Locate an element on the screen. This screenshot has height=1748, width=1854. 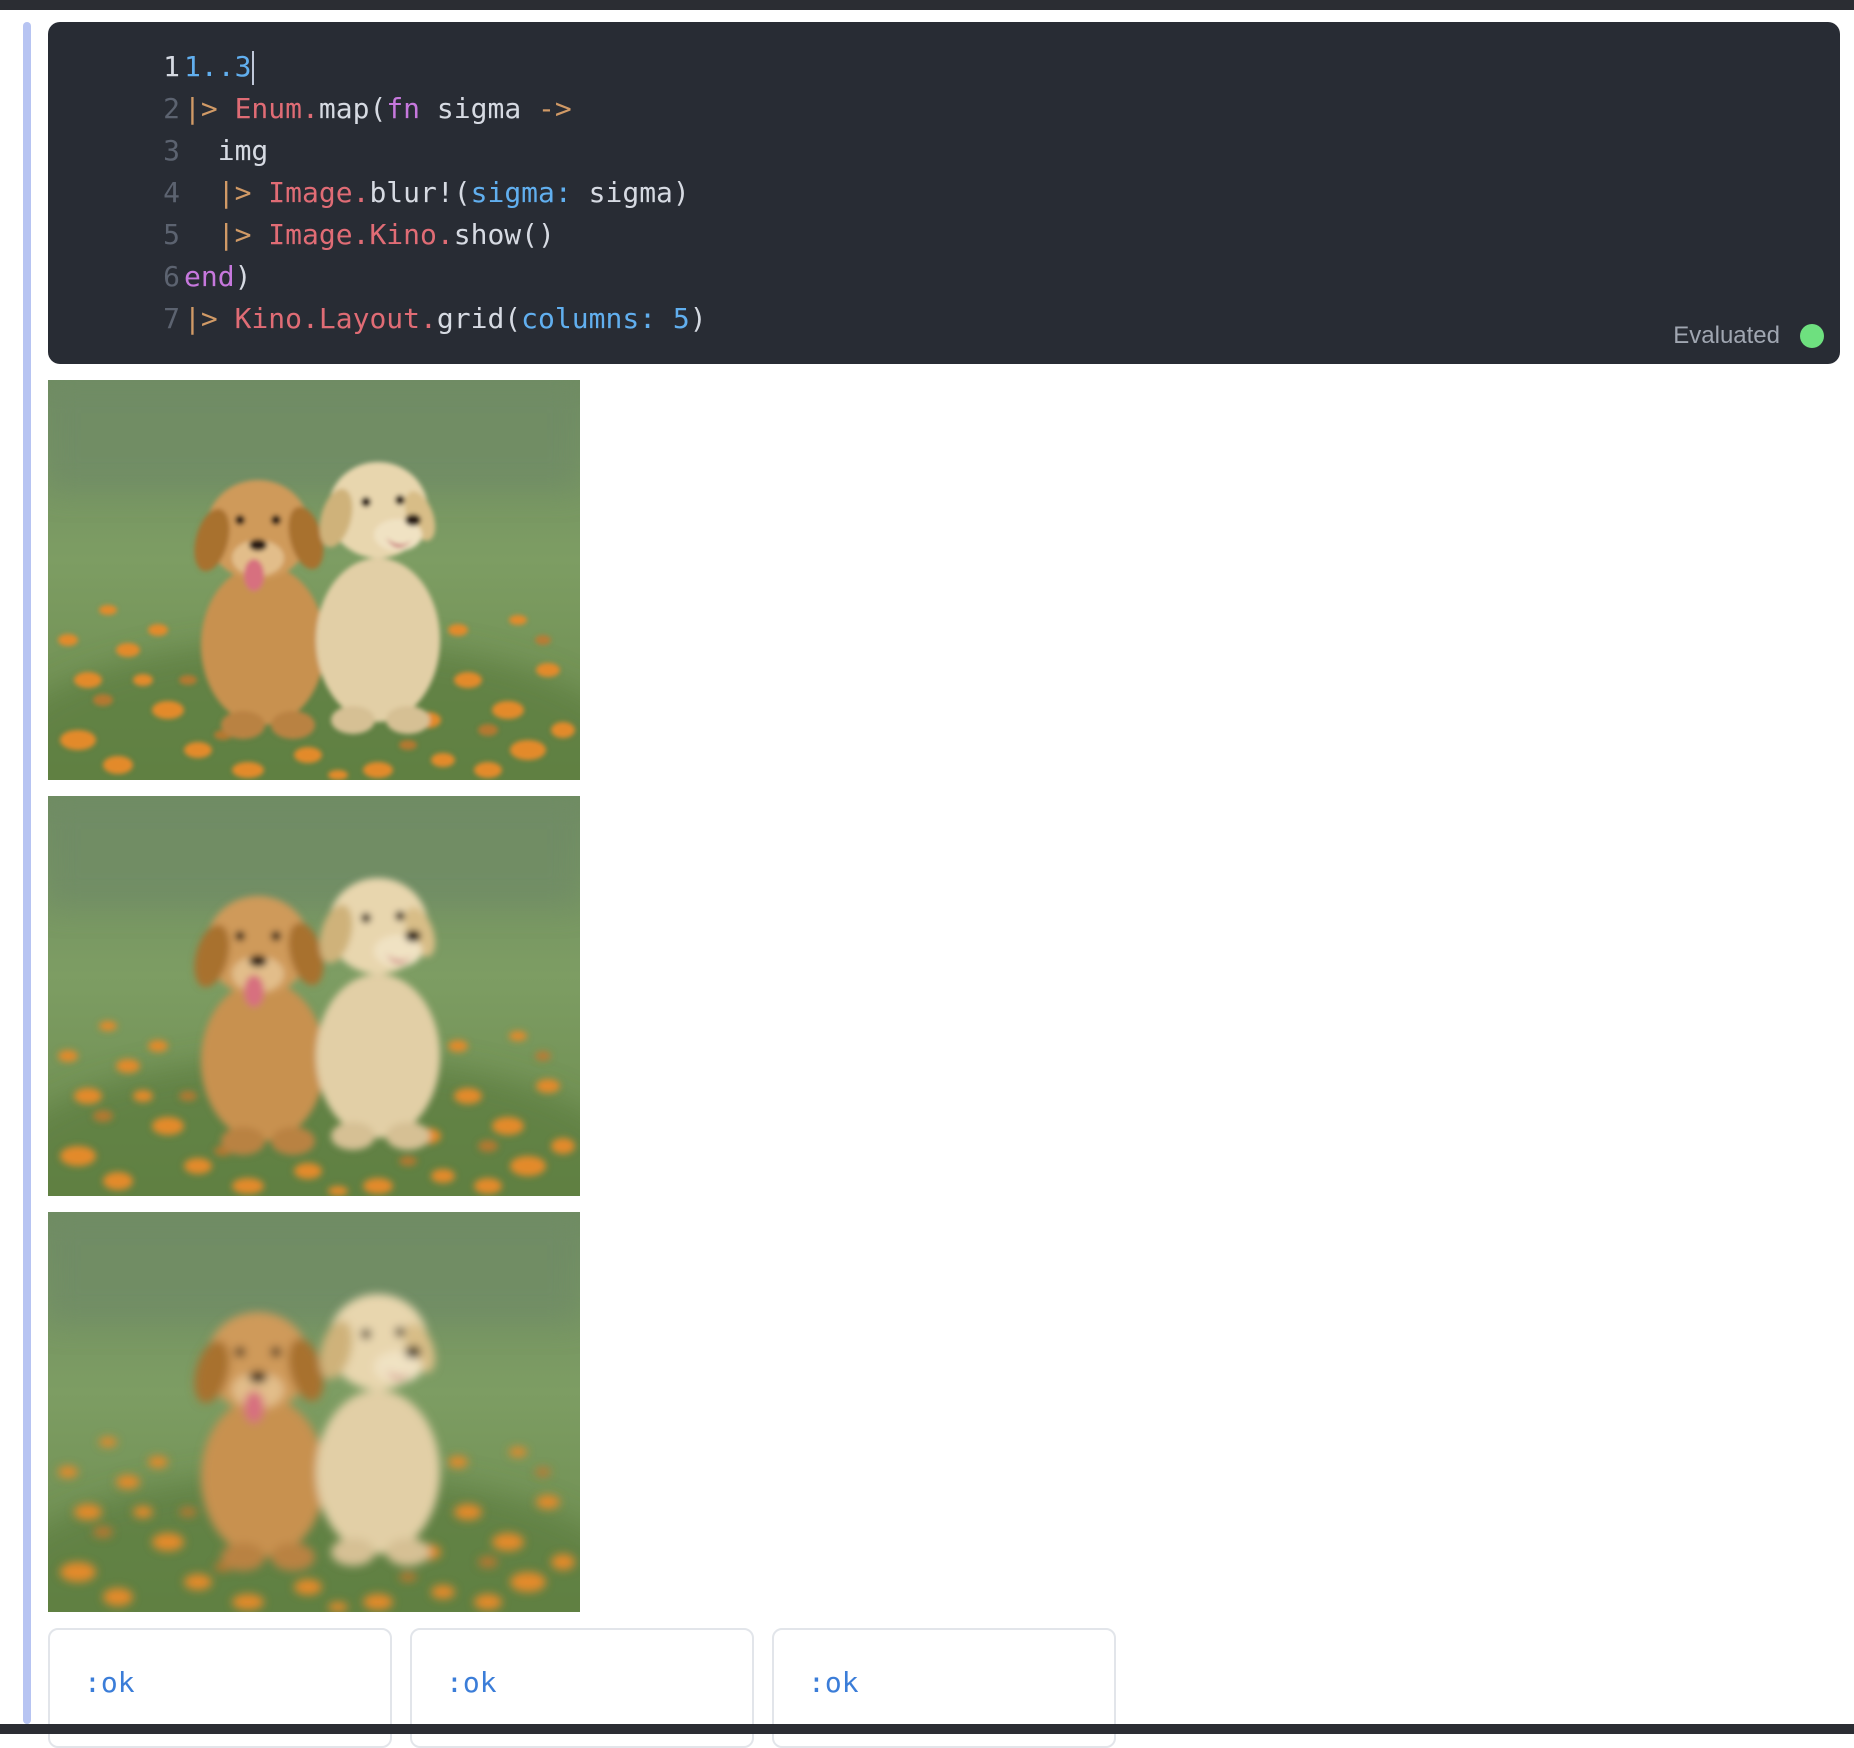
code-token: grid( is located at coordinates (479, 318).